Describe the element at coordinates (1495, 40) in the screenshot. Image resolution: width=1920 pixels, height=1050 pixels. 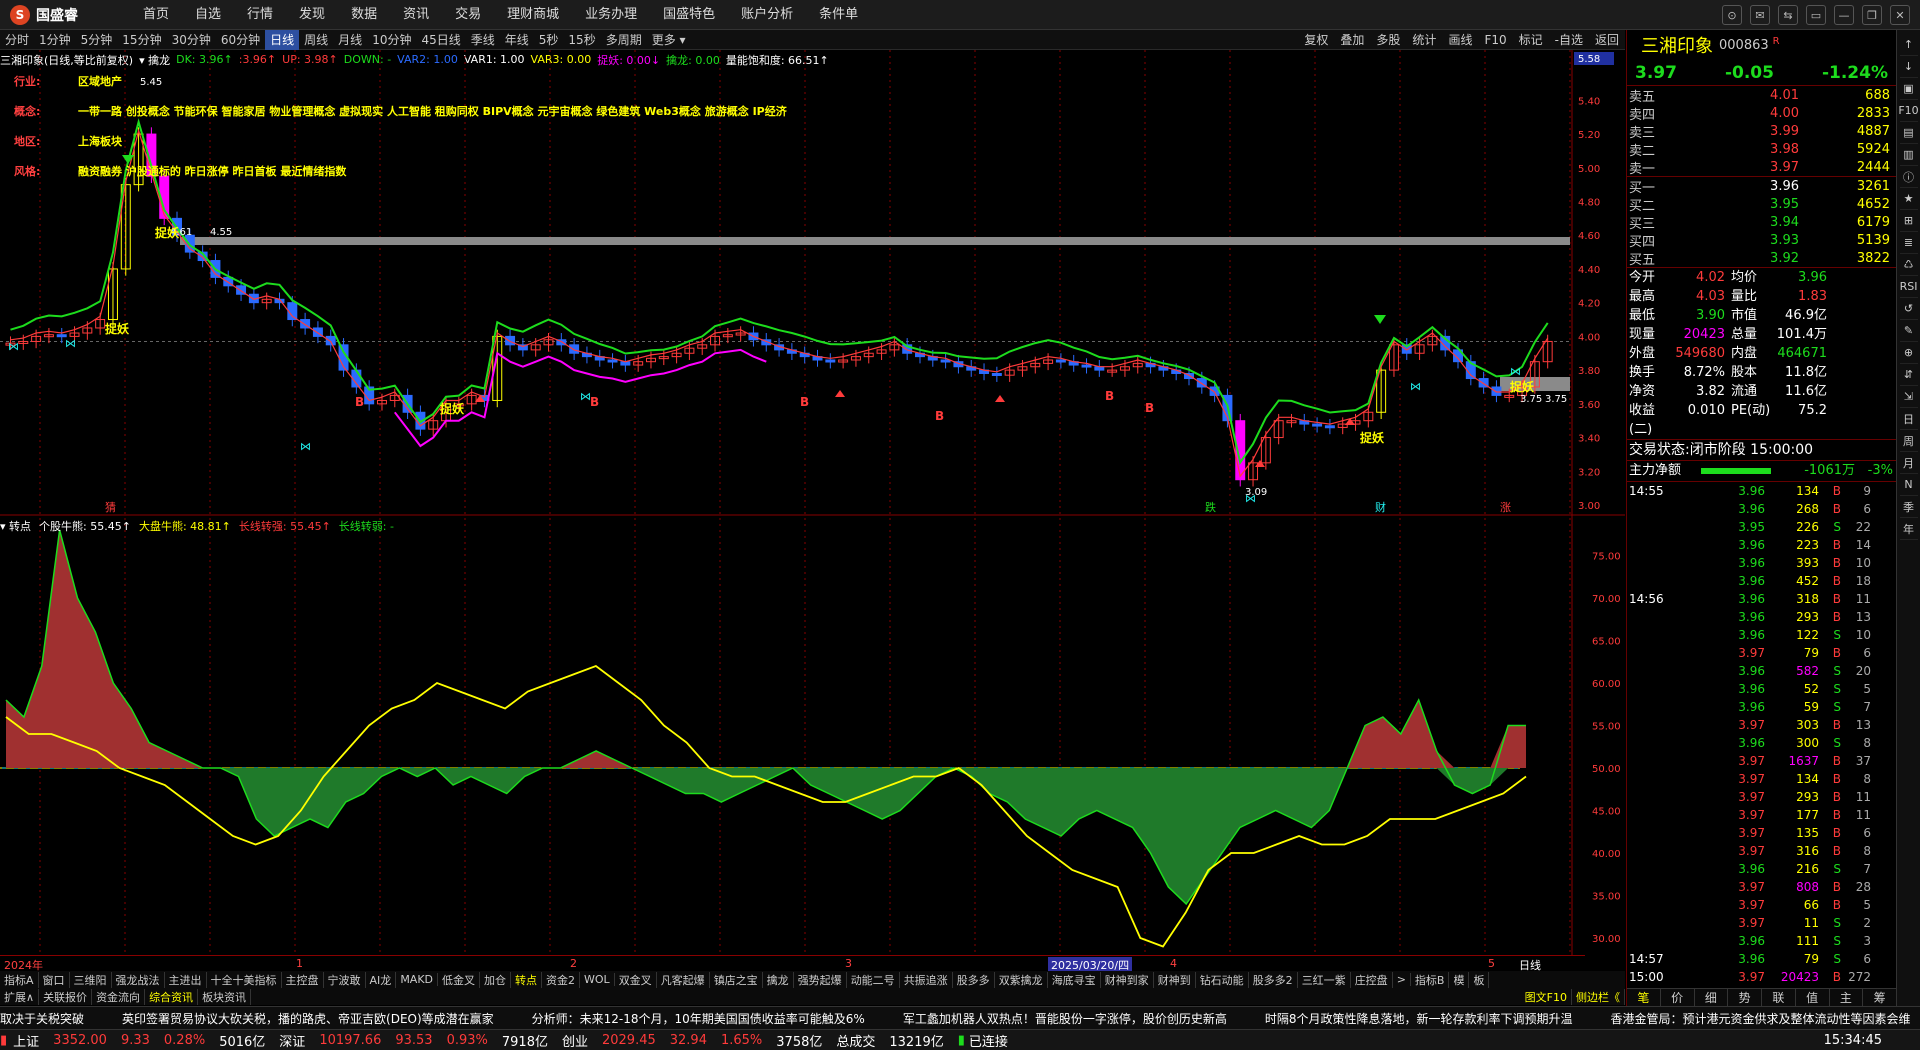
I see `chart-tool-5: F10` at that location.